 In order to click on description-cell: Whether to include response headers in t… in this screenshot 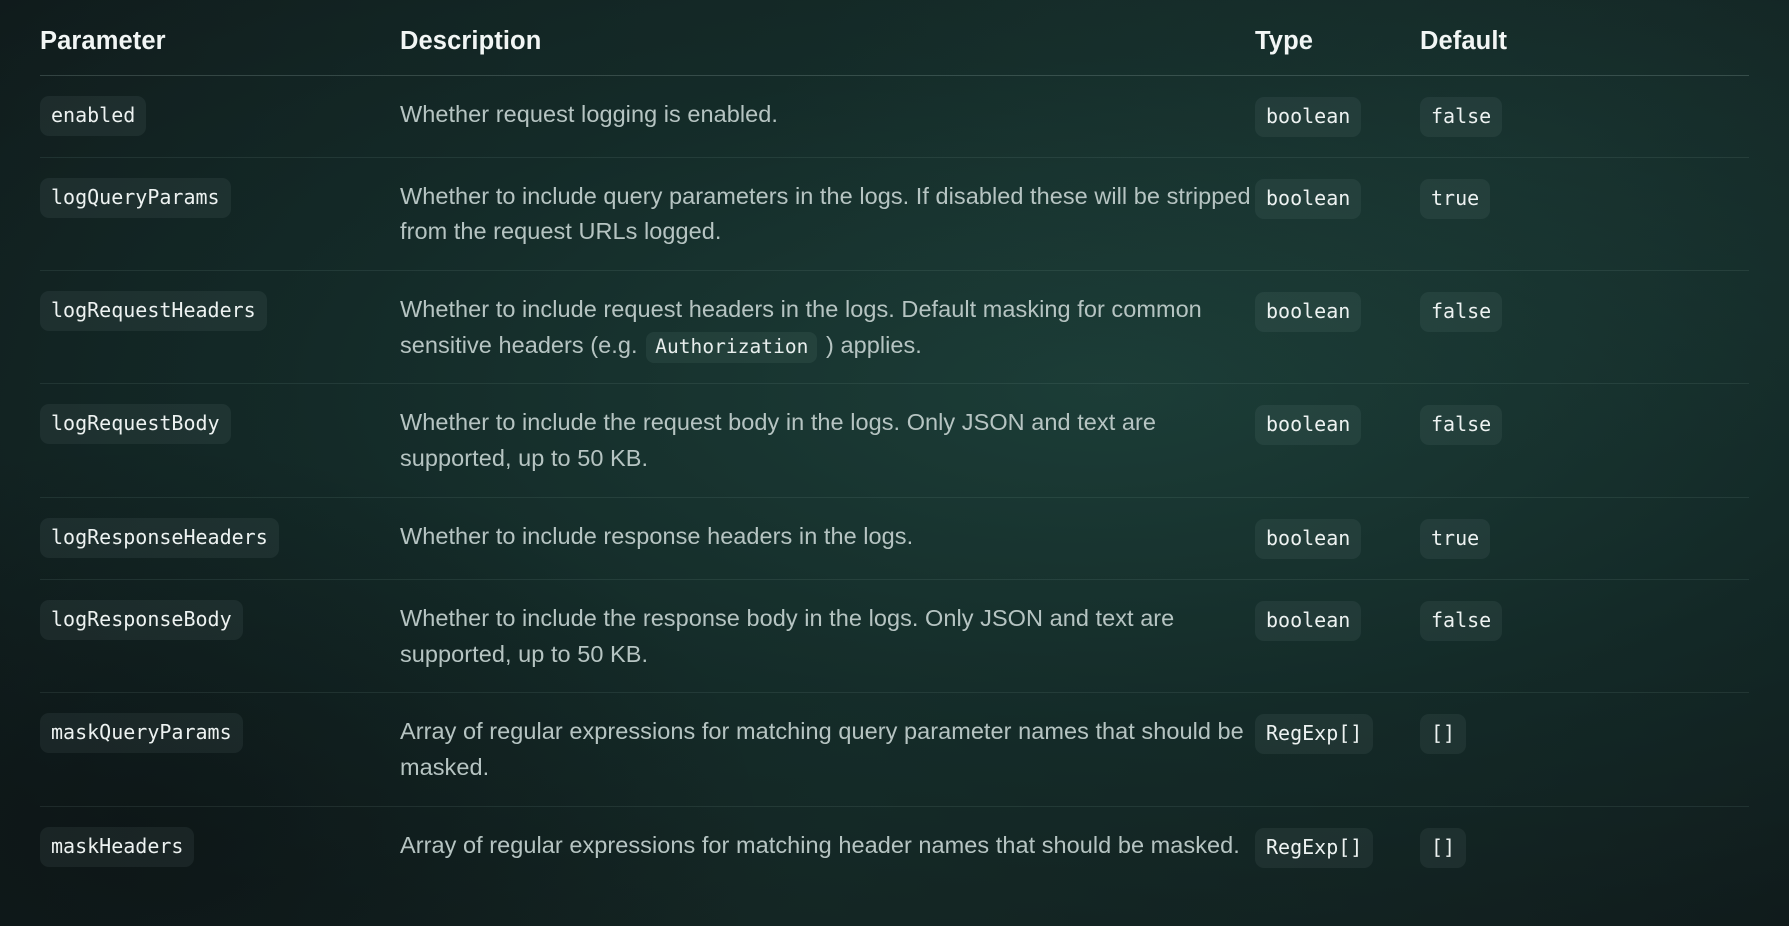, I will do `click(827, 536)`.